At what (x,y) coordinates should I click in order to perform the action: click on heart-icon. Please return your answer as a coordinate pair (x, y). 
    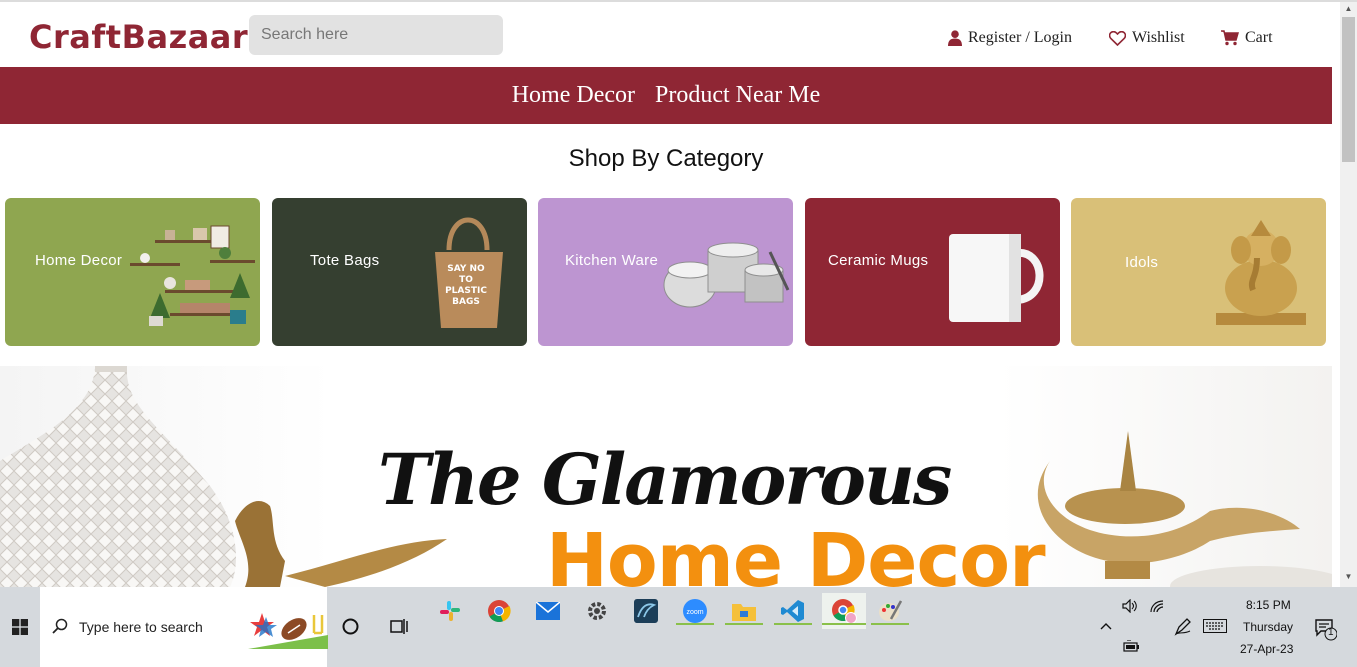
    Looking at the image, I should click on (1117, 38).